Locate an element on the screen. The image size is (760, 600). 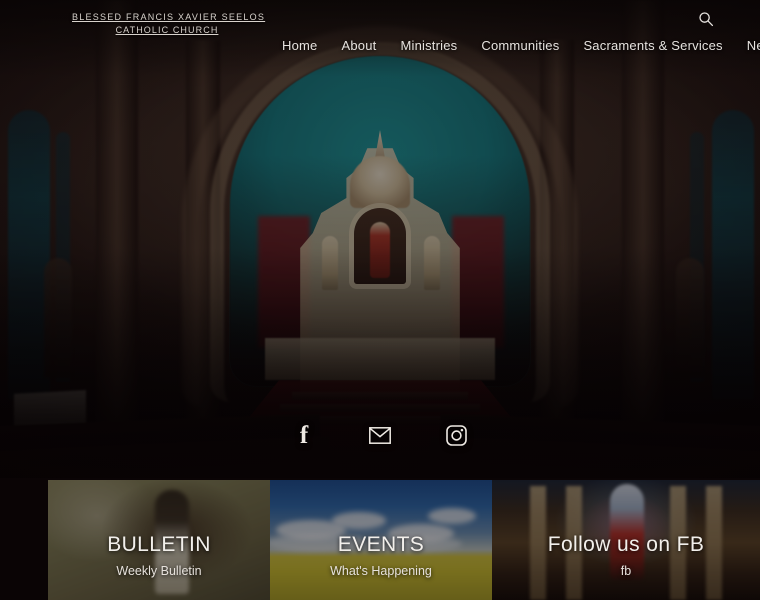
email-icon is located at coordinates (380, 435).